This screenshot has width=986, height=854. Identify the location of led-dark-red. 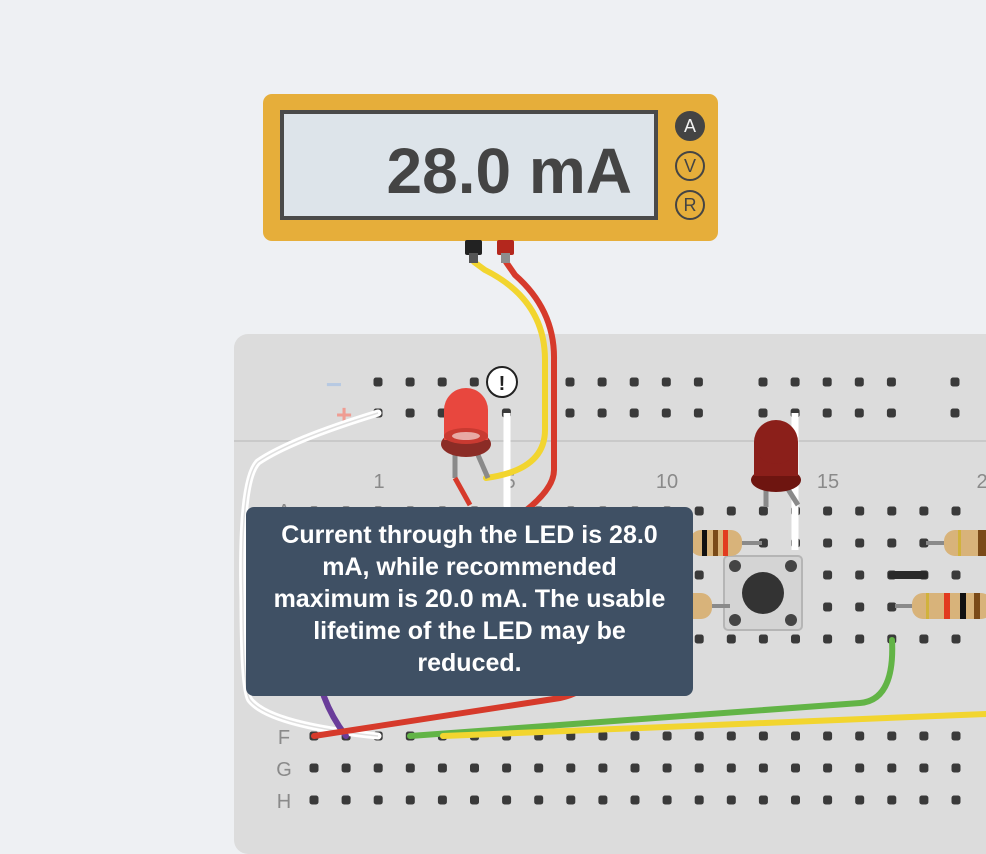
(776, 463).